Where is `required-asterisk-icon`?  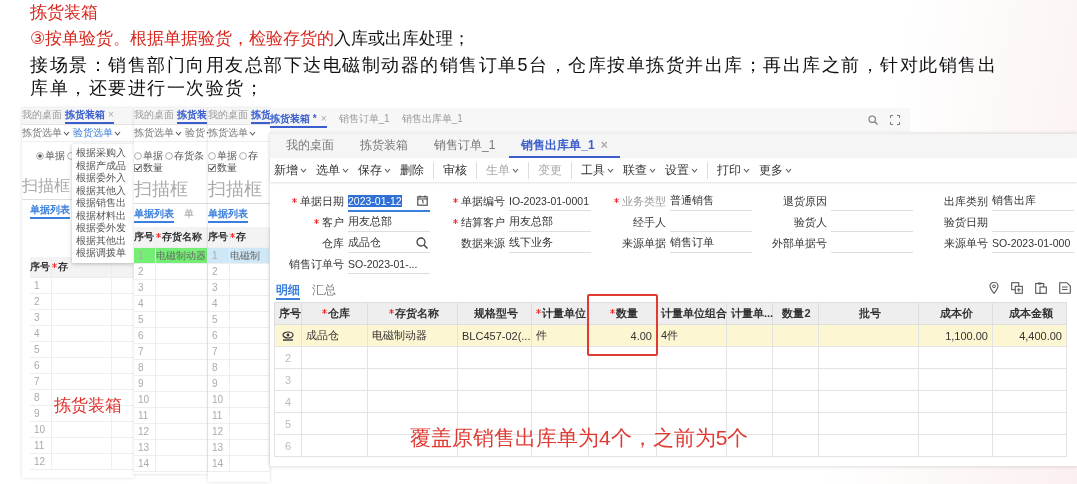
required-asterisk-icon is located at coordinates (538, 311).